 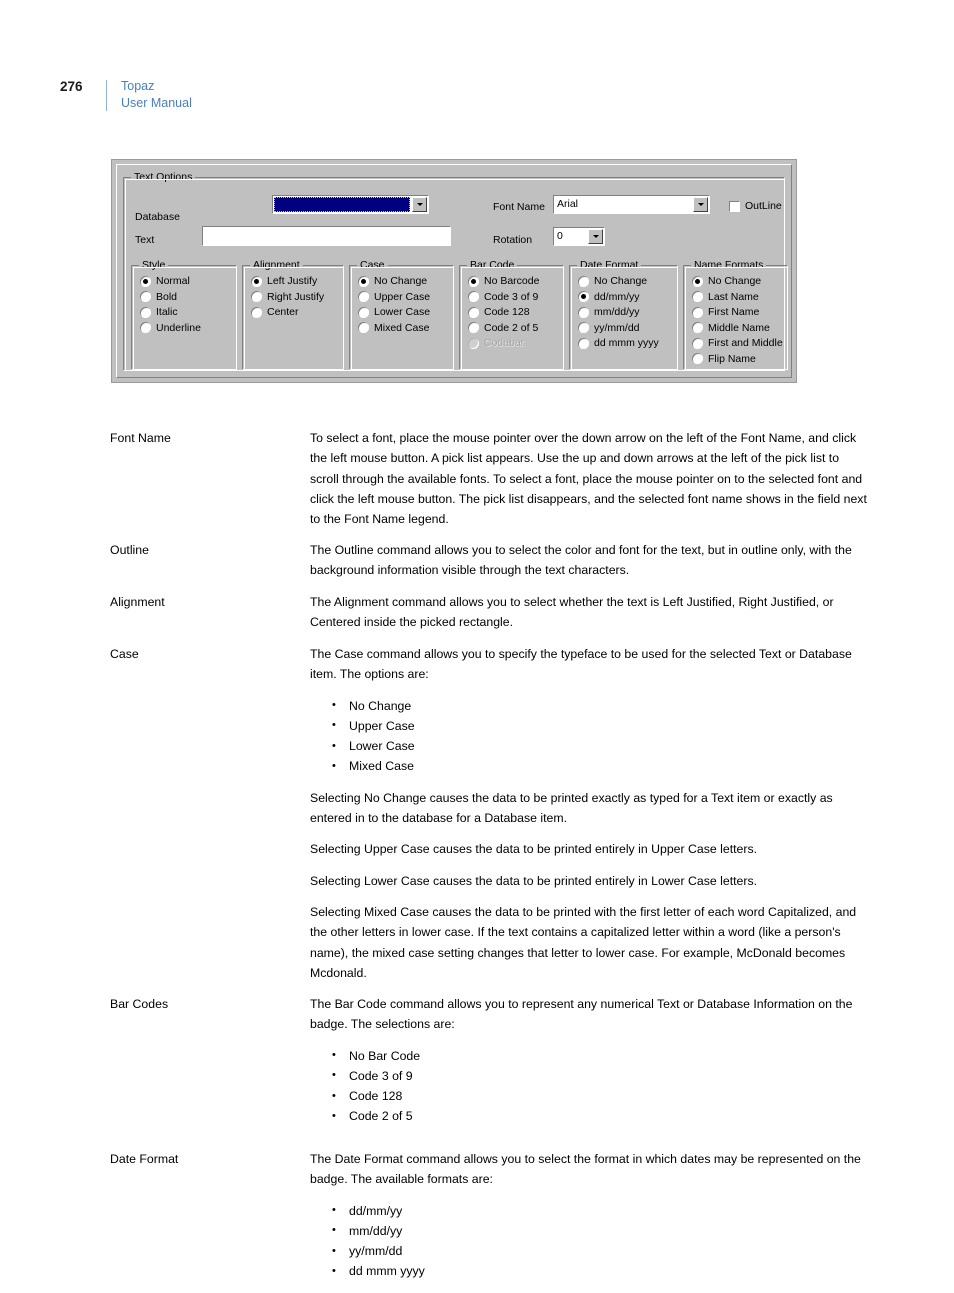 What do you see at coordinates (129, 550) in the screenshot?
I see `definition-term: Outline` at bounding box center [129, 550].